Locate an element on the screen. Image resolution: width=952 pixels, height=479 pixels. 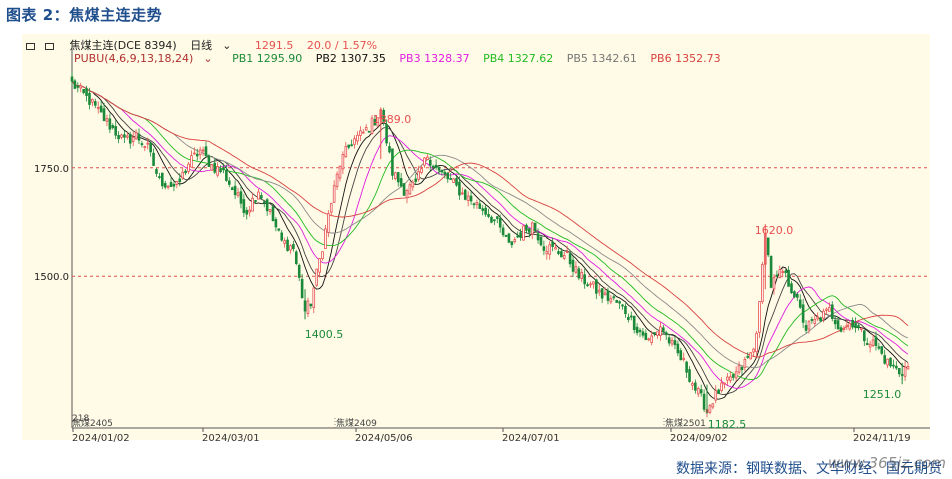
x-tick-label: 2024/11/19 is located at coordinates (882, 438).